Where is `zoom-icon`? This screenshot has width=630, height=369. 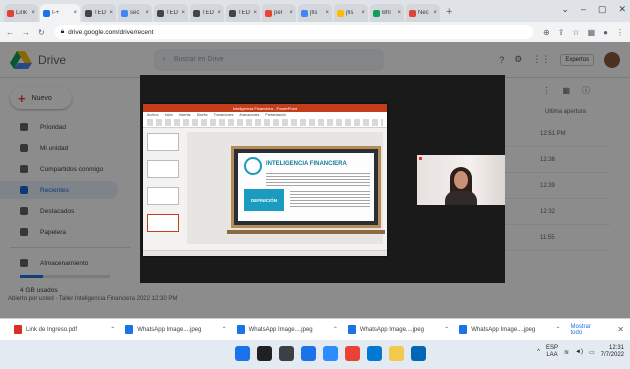 zoom-icon is located at coordinates (330, 353).